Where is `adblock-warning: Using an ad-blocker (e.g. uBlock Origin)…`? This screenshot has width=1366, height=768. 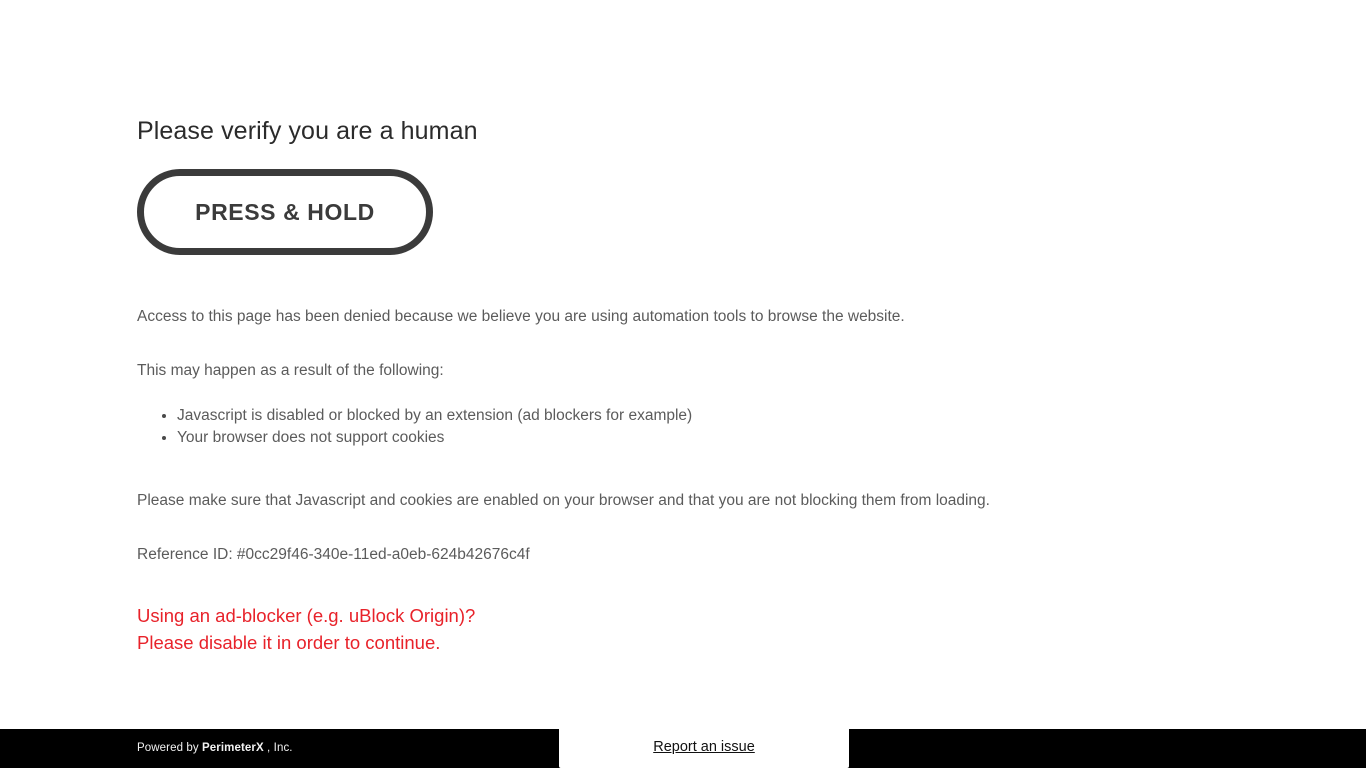 adblock-warning: Using an ad-blocker (e.g. uBlock Origin)… is located at coordinates (306, 629).